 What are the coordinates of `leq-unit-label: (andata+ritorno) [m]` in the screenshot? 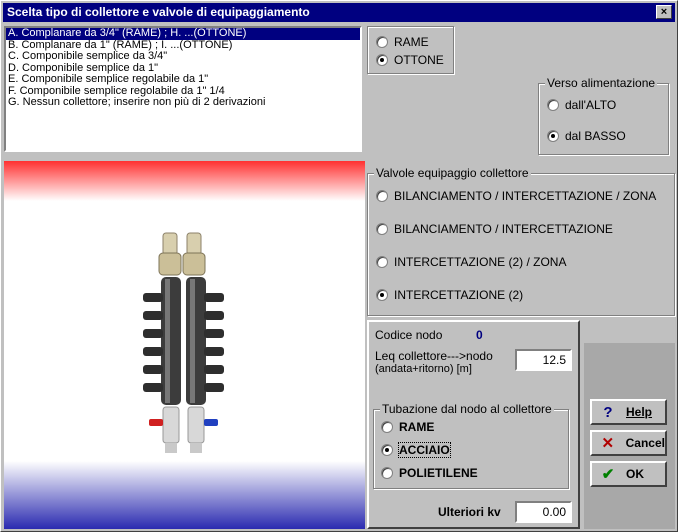 It's located at (423, 369).